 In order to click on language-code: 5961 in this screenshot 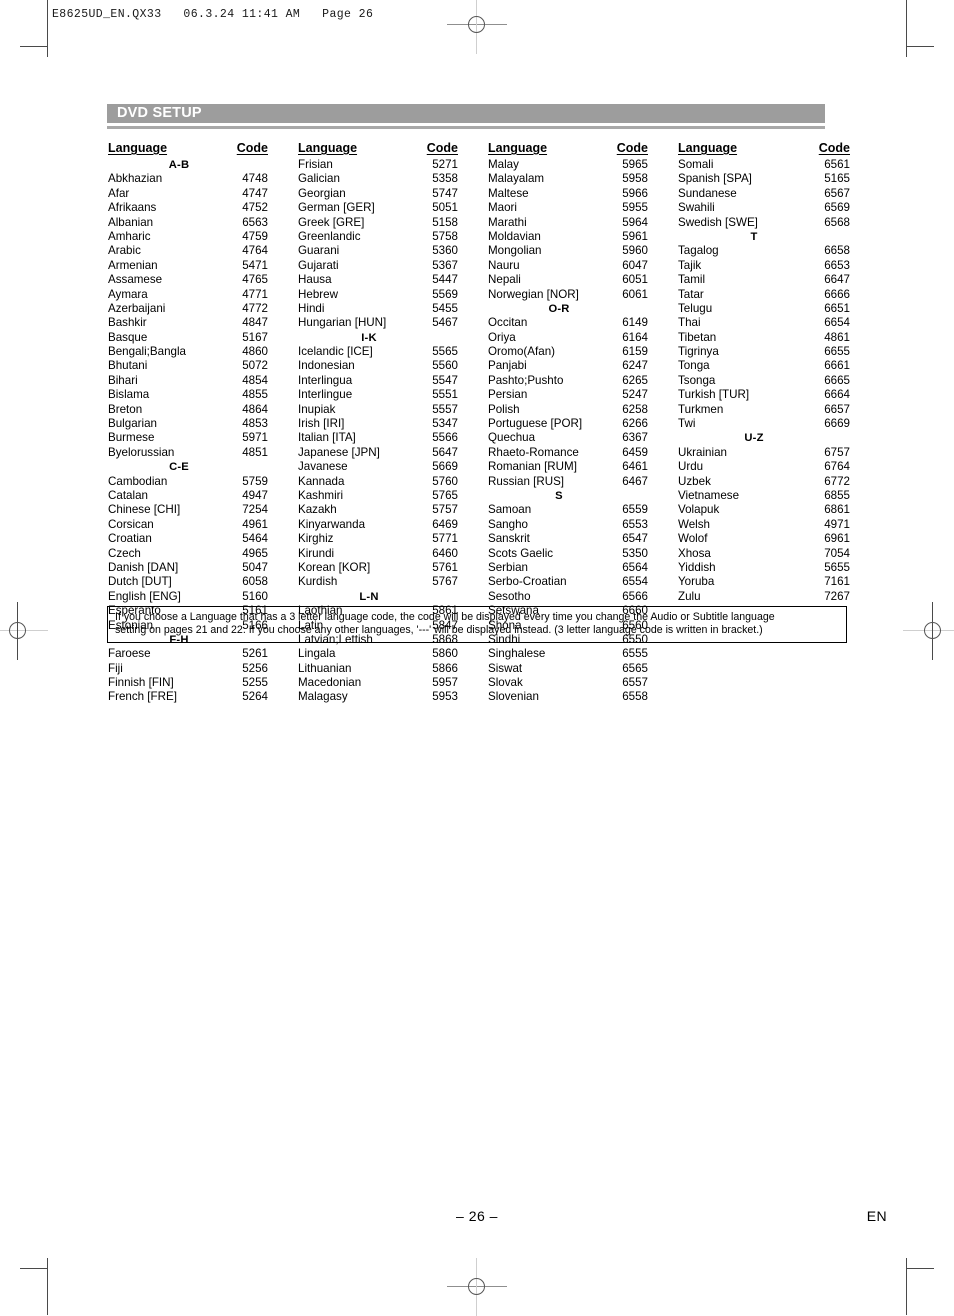, I will do `click(635, 236)`.